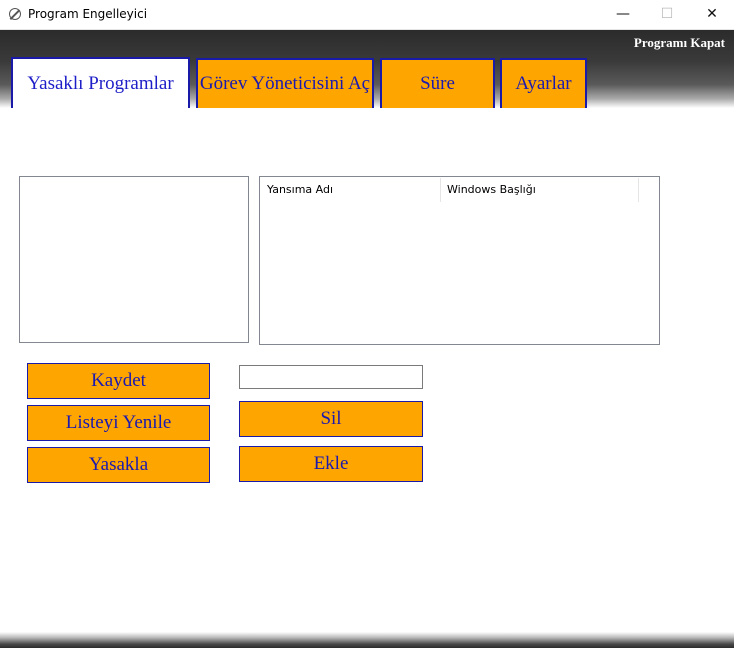 The image size is (734, 648). I want to click on column-header-window-title: Windows Başlığı, so click(540, 190).